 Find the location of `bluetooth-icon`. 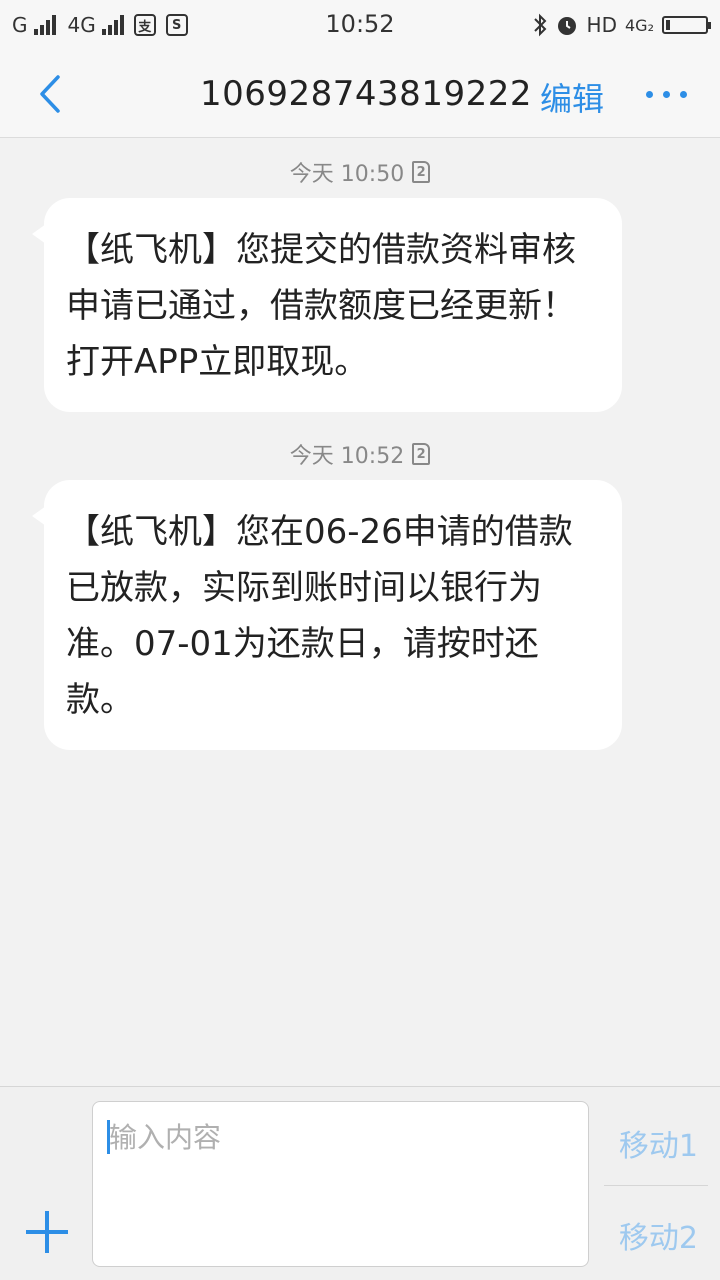

bluetooth-icon is located at coordinates (539, 25).